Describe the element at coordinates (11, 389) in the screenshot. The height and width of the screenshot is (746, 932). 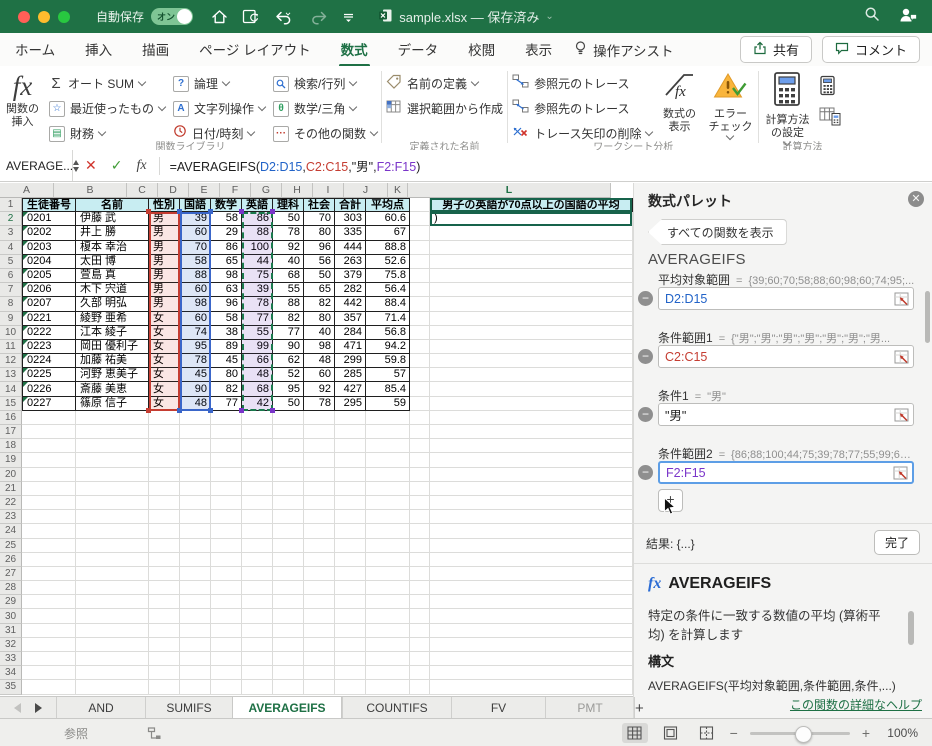
I see `row-header-14: 14` at that location.